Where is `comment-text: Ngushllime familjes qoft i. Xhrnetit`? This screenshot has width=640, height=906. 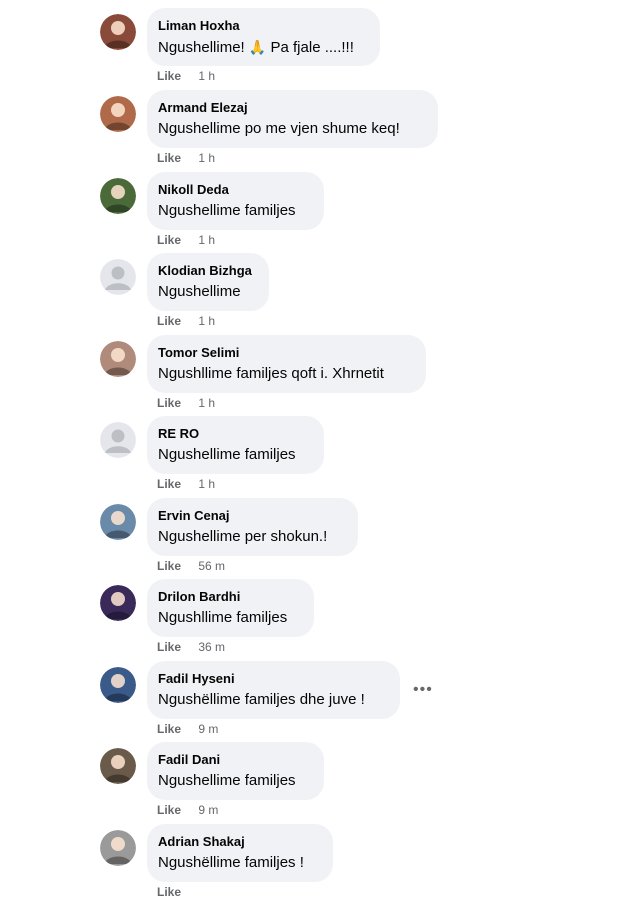 comment-text: Ngushllime familjes qoft i. Xhrnetit is located at coordinates (271, 373).